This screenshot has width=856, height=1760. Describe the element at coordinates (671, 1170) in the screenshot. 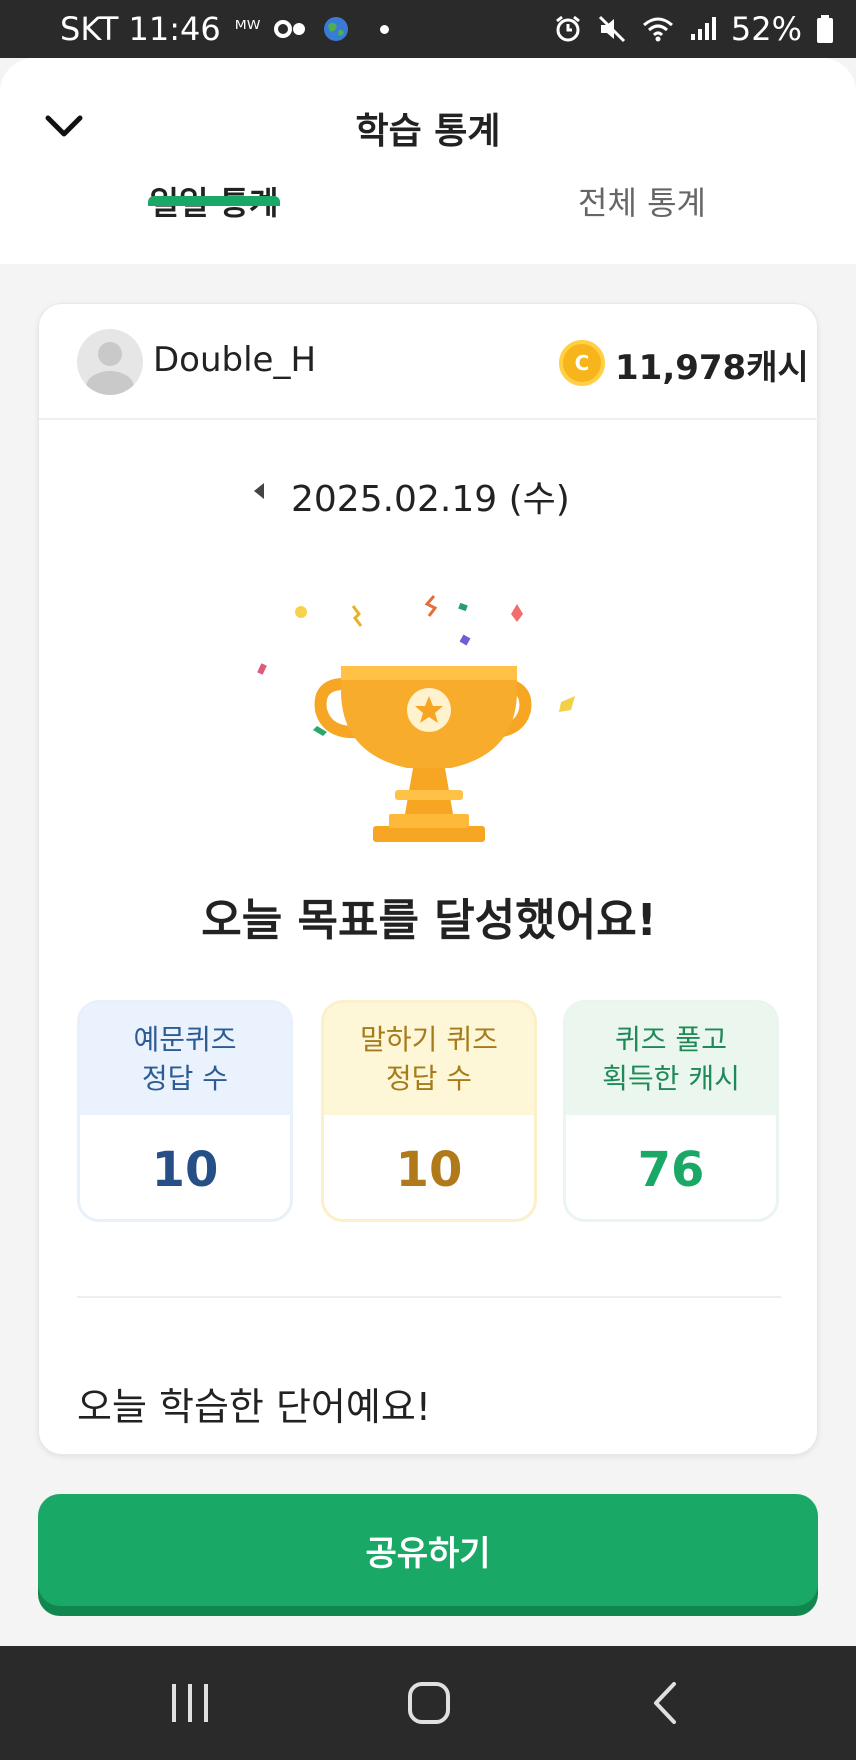

I see `stat-value: 76` at that location.